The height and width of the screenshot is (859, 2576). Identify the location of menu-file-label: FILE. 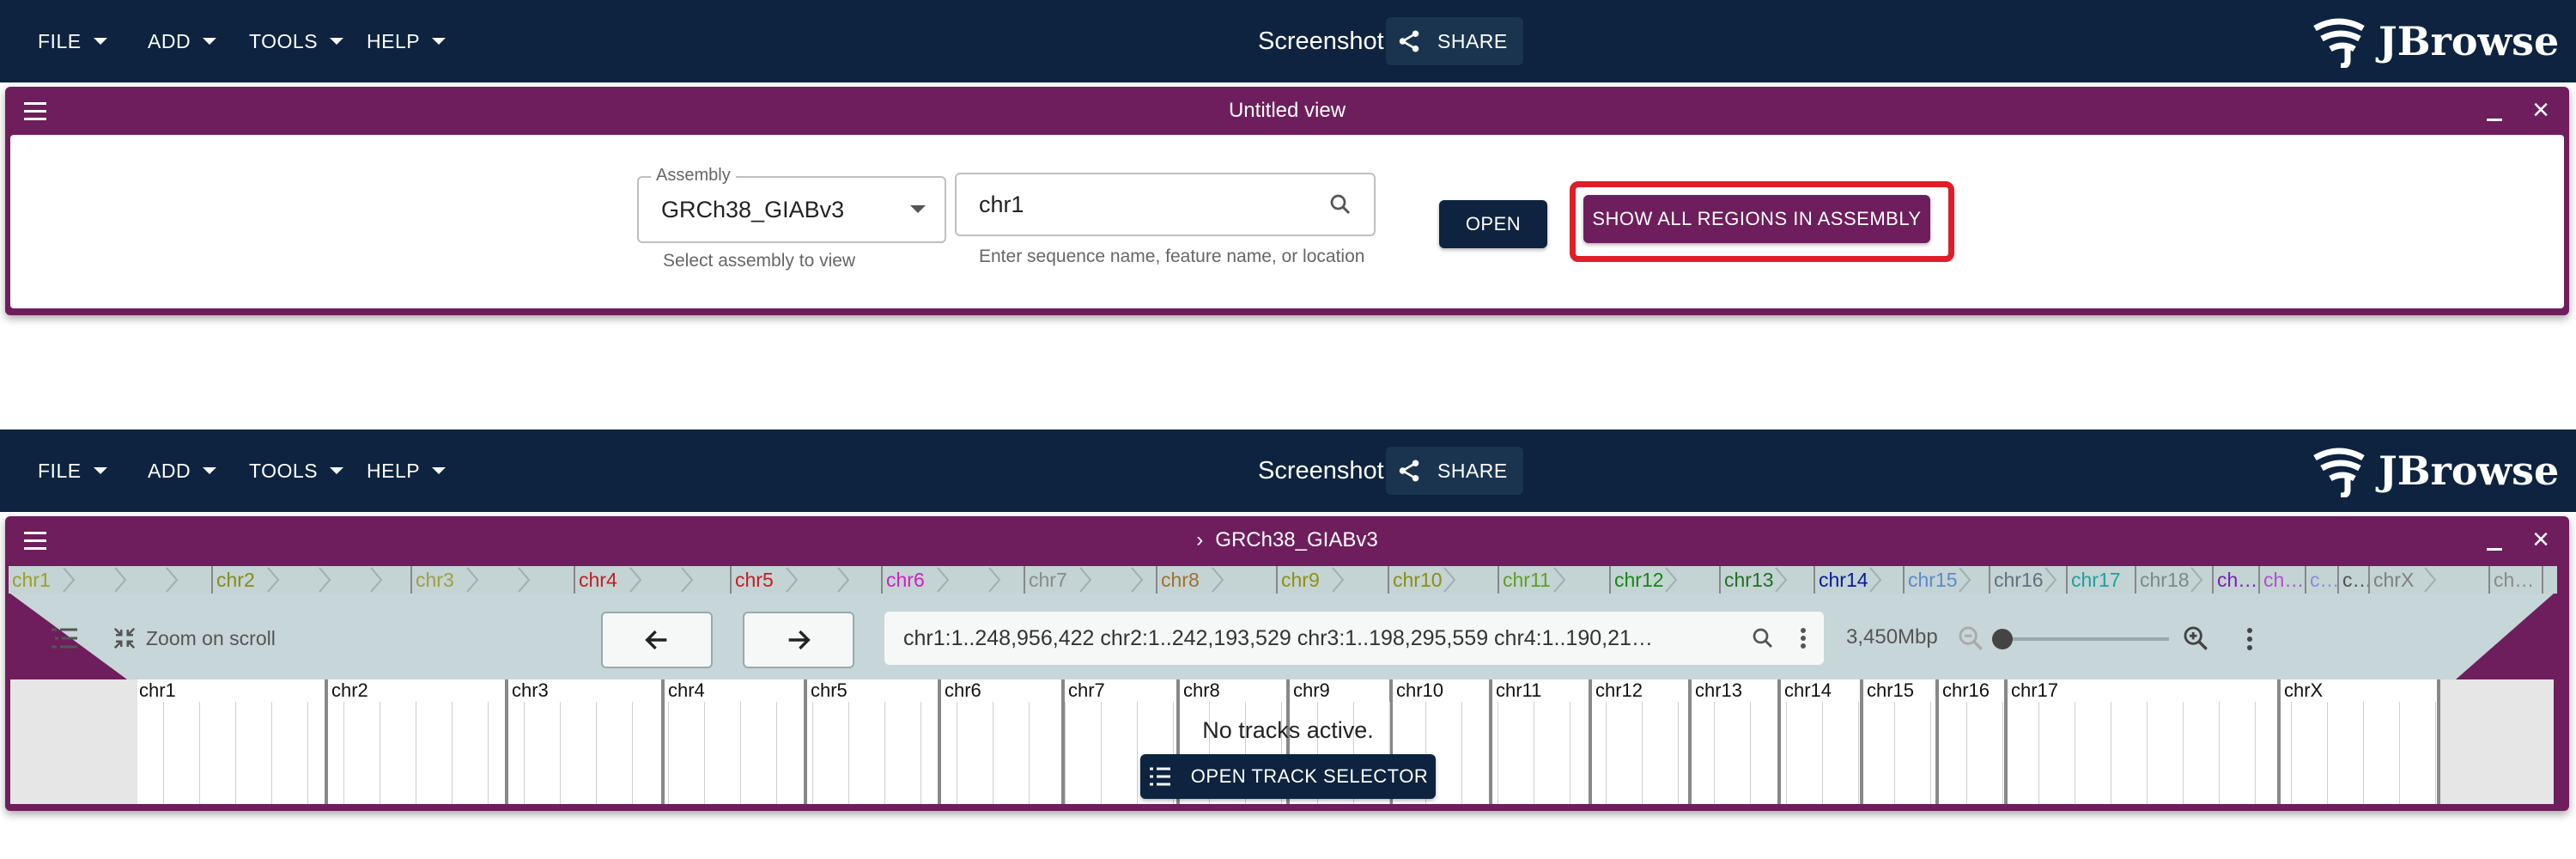
(60, 41).